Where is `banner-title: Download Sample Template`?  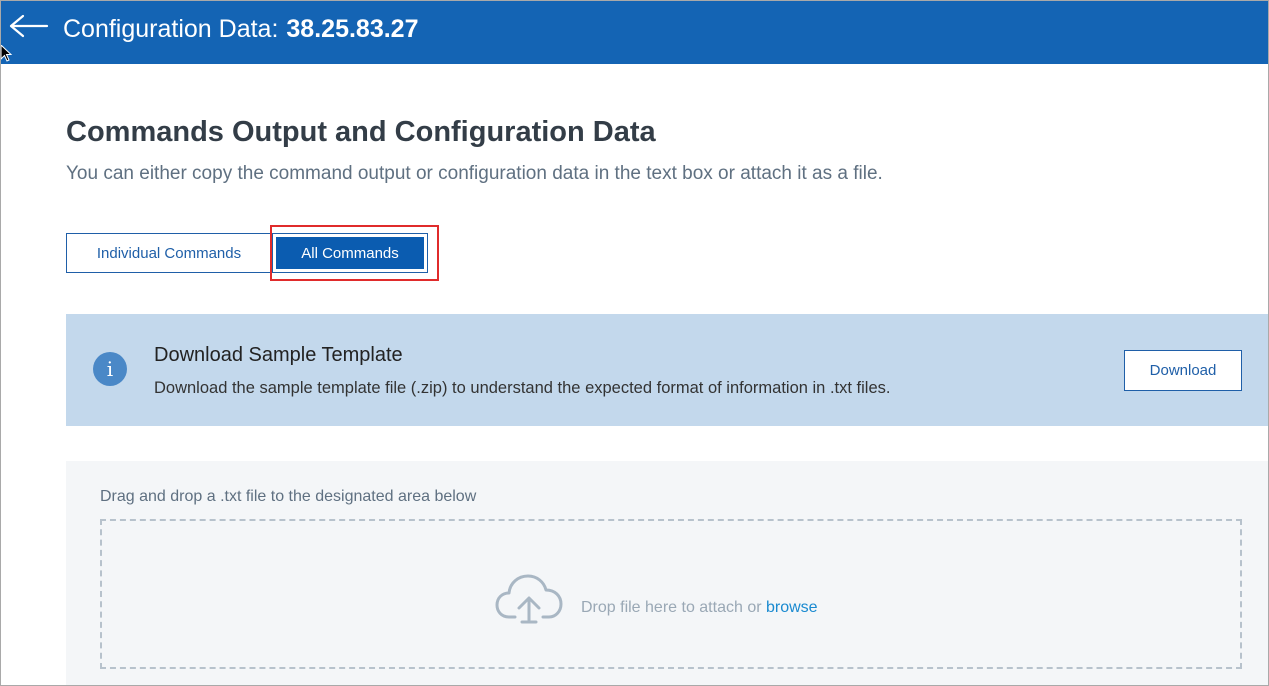 banner-title: Download Sample Template is located at coordinates (278, 355).